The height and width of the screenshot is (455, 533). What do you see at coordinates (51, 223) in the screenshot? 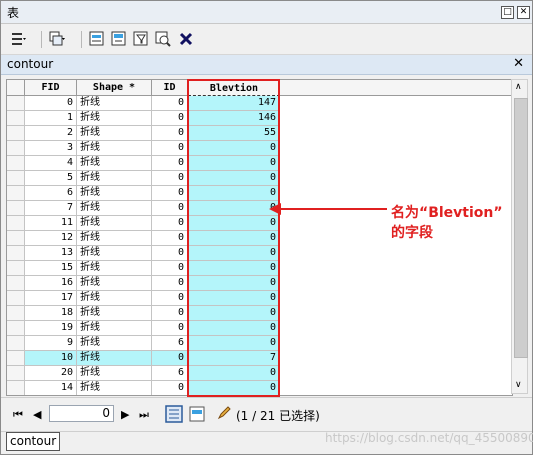
I see `cell-fid: 11` at bounding box center [51, 223].